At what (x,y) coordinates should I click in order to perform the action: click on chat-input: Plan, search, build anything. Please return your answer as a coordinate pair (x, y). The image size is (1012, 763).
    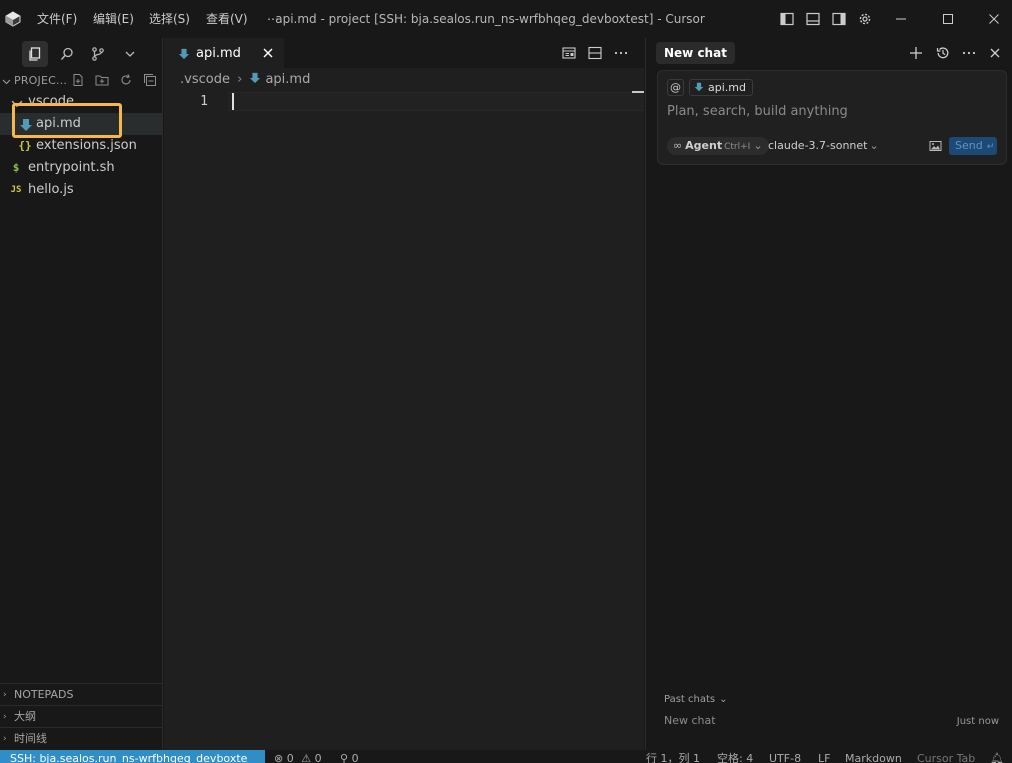
    Looking at the image, I should click on (757, 112).